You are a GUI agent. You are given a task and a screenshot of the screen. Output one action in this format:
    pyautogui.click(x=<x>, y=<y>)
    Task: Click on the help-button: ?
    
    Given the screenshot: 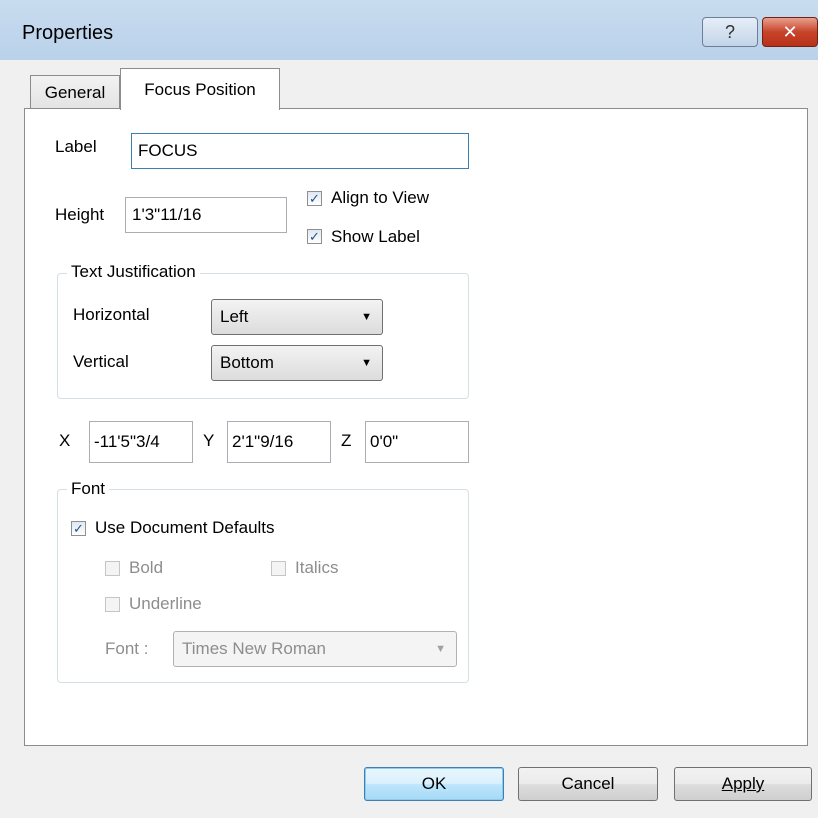 What is the action you would take?
    pyautogui.click(x=730, y=32)
    